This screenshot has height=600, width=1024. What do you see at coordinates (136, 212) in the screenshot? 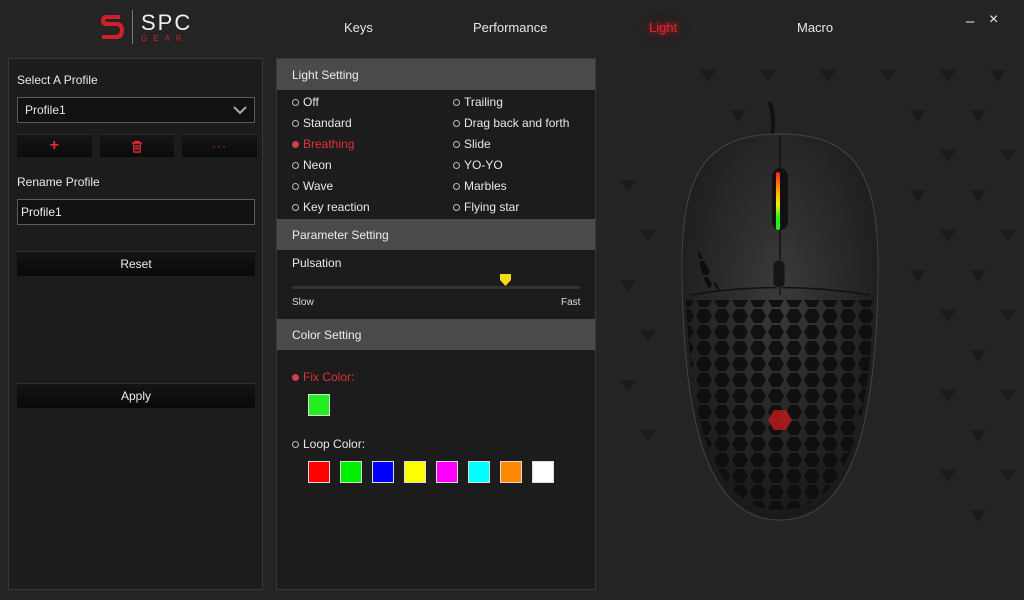
I see `rename-profile-input: Profile1` at bounding box center [136, 212].